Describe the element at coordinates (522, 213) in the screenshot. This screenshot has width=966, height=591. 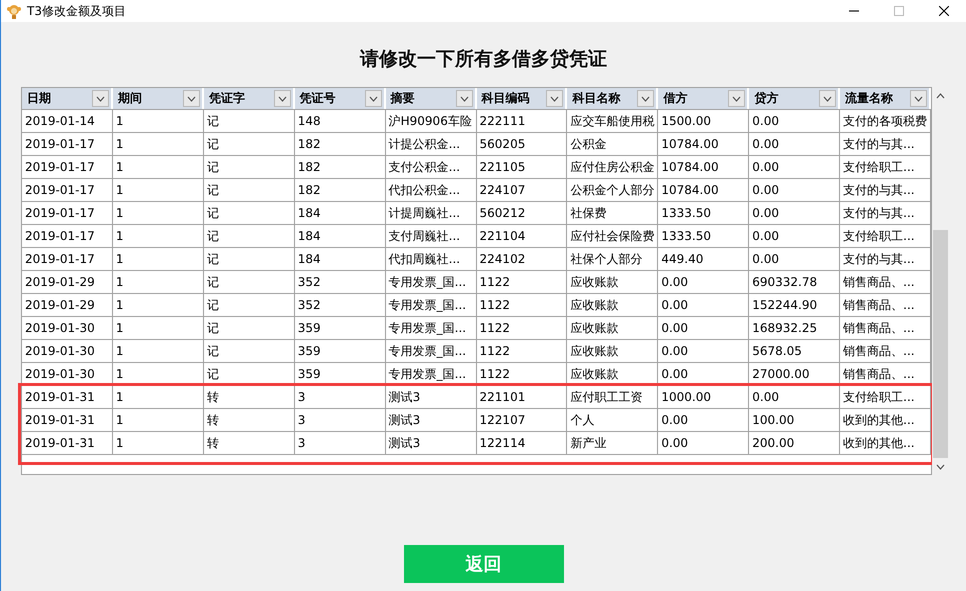
I see `table-cell: 560212` at that location.